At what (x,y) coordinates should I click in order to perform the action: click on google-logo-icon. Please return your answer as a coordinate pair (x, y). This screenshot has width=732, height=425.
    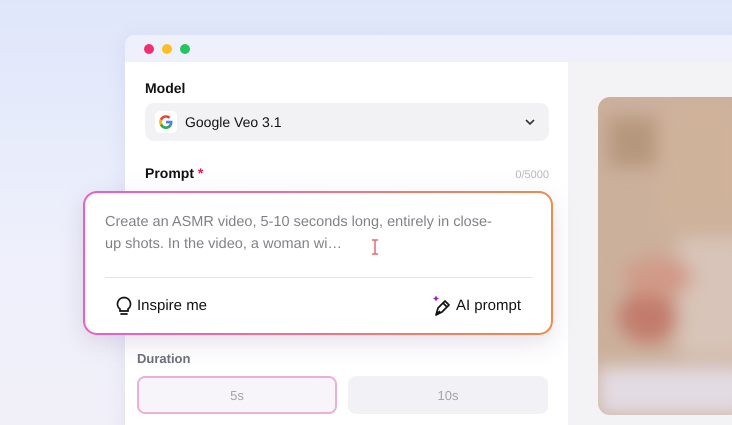
    Looking at the image, I should click on (166, 122).